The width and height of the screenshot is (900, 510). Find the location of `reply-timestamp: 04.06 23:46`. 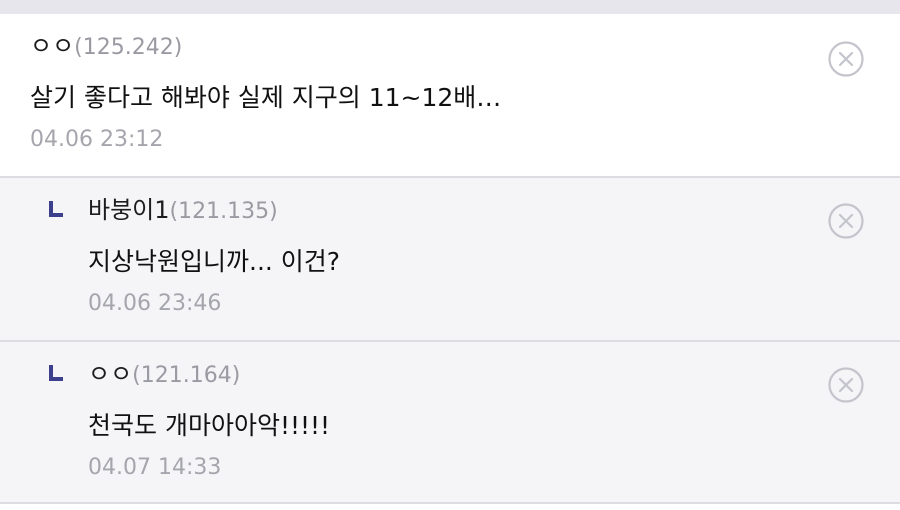

reply-timestamp: 04.06 23:46 is located at coordinates (155, 303).